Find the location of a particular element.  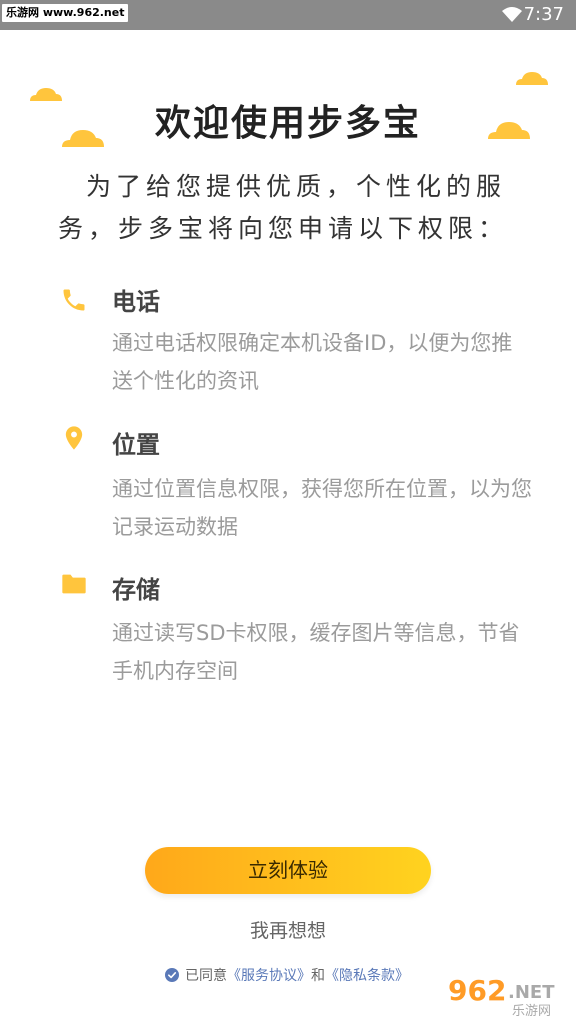

svg-text: .NET is located at coordinates (531, 992).